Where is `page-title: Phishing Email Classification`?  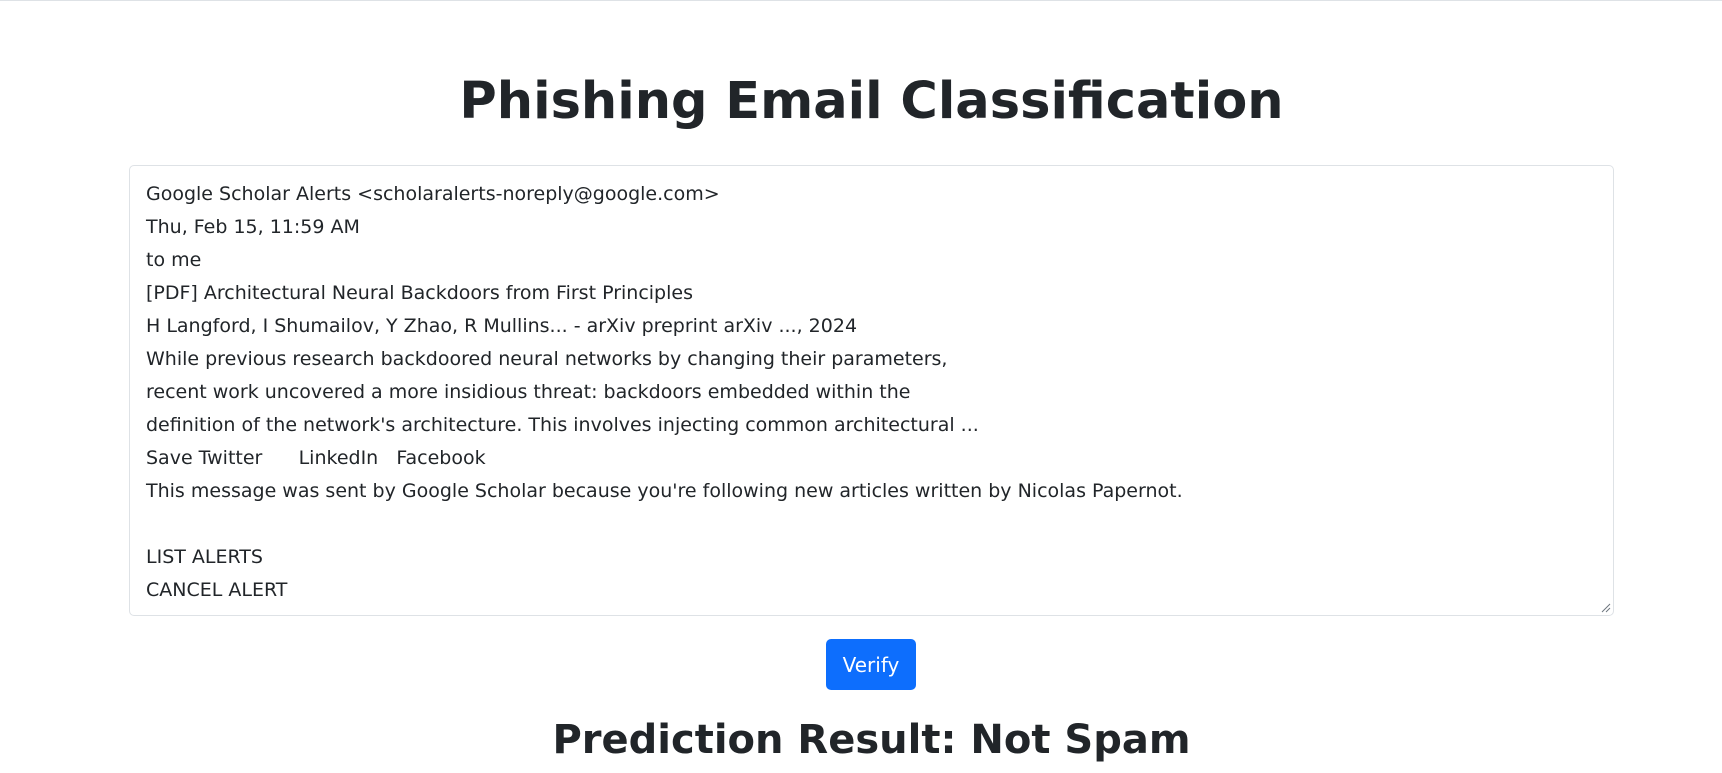
page-title: Phishing Email Classification is located at coordinates (871, 101).